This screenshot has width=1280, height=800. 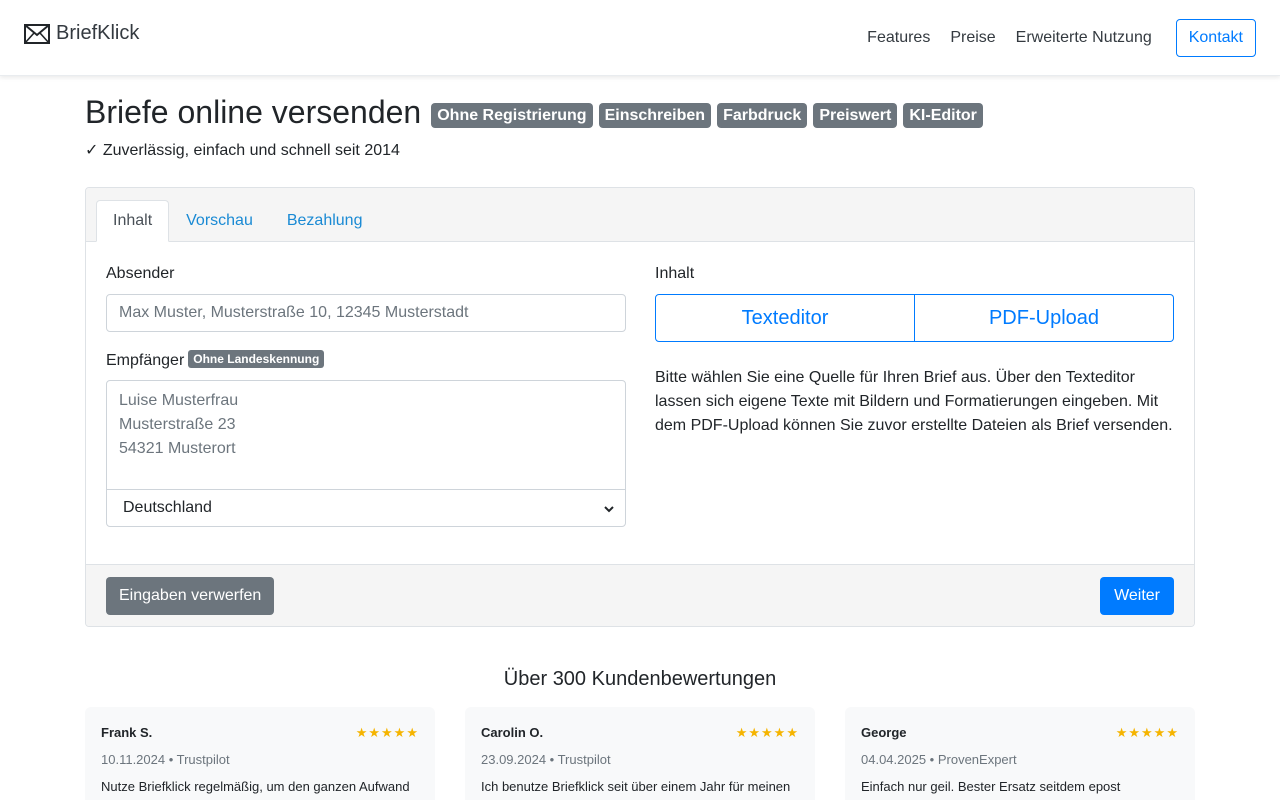 What do you see at coordinates (366, 508) in the screenshot?
I see `country-select: Deutschland` at bounding box center [366, 508].